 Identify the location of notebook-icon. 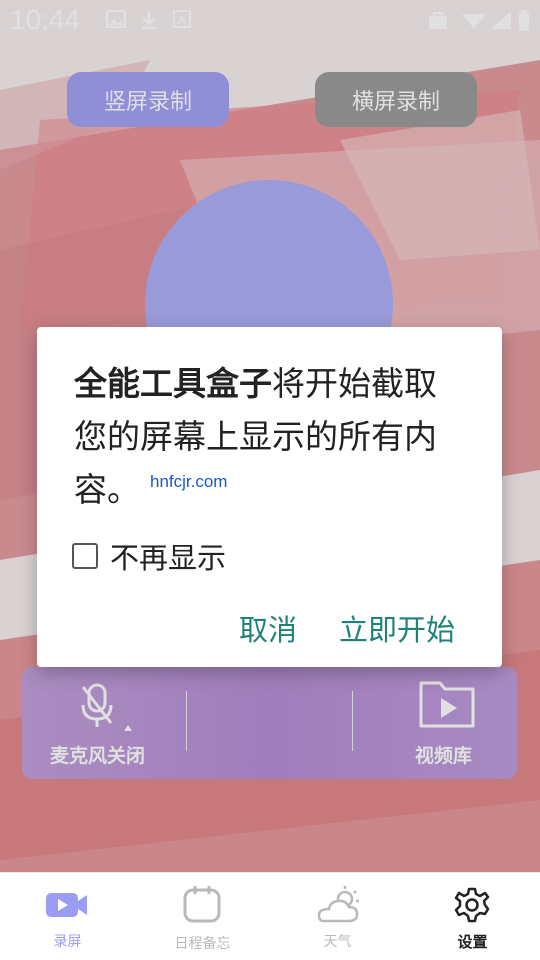
(202, 906).